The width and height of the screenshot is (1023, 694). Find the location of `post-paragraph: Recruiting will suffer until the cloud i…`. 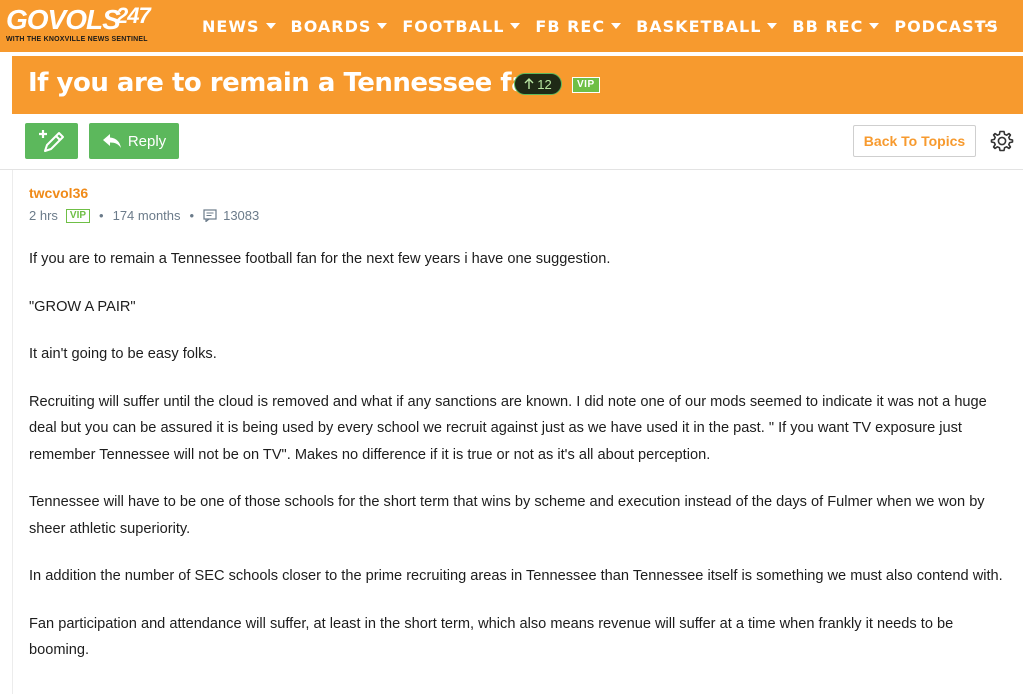

post-paragraph: Recruiting will suffer until the cloud i… is located at coordinates (508, 428).